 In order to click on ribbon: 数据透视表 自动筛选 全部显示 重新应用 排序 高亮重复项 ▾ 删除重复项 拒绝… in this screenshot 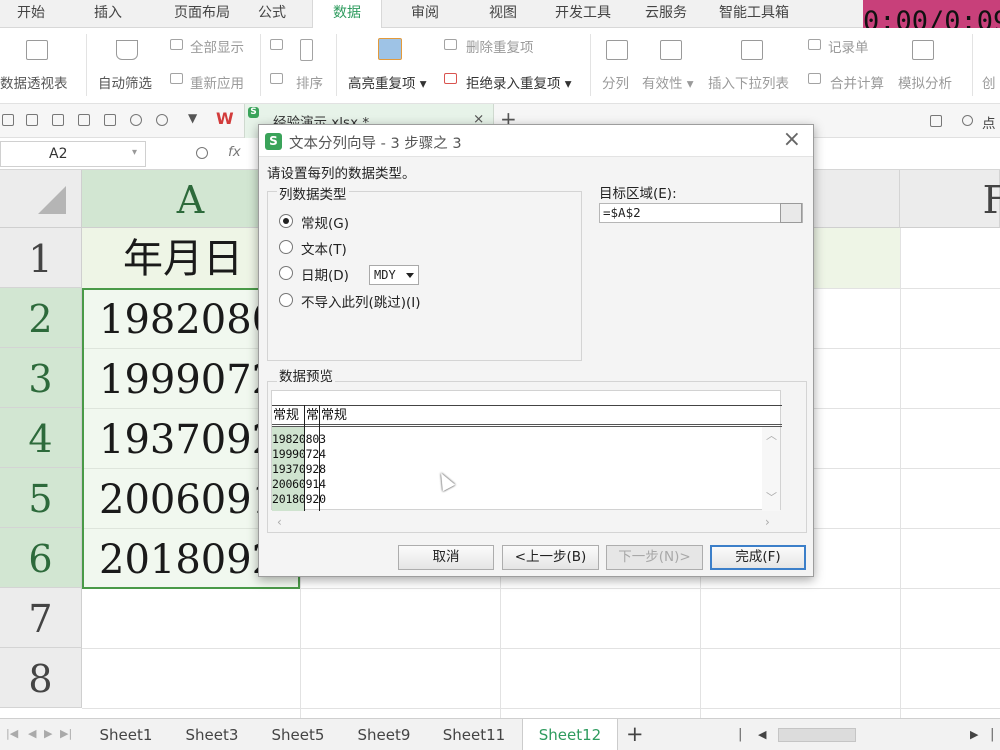, I will do `click(500, 66)`.